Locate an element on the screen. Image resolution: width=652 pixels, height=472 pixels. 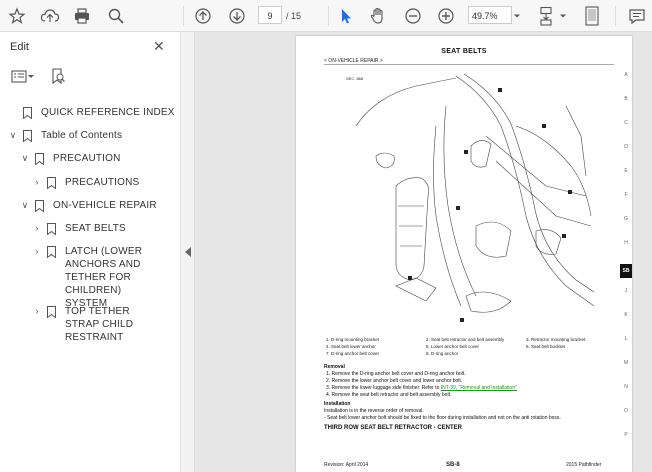
zoom-dropdown-icon is located at coordinates (517, 16).